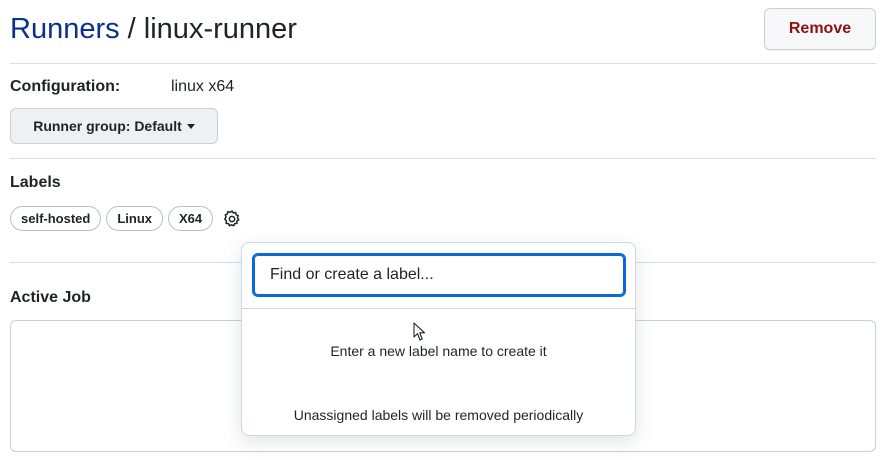 The image size is (886, 460). Describe the element at coordinates (107, 126) in the screenshot. I see `runner-group-label: Runner group: Default` at that location.